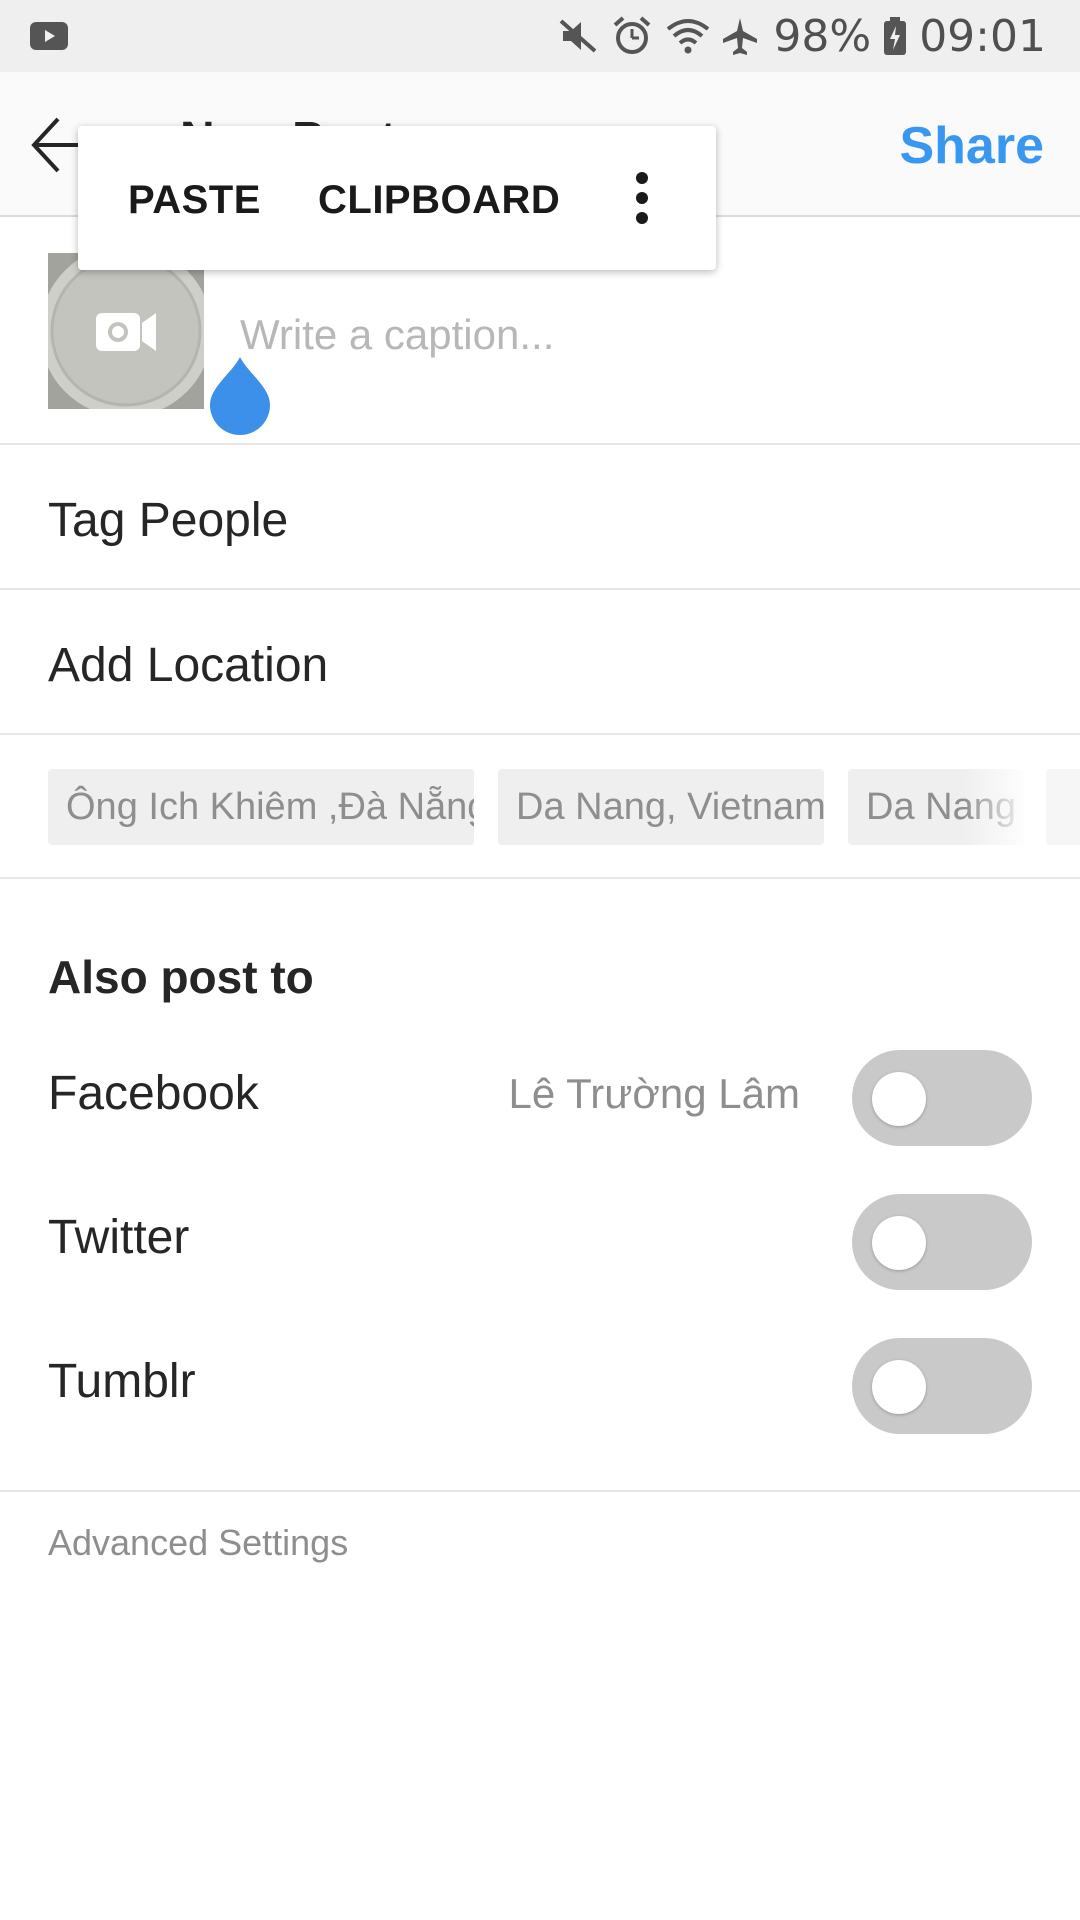 The height and width of the screenshot is (1920, 1080). What do you see at coordinates (971, 146) in the screenshot?
I see `share-button: Share` at bounding box center [971, 146].